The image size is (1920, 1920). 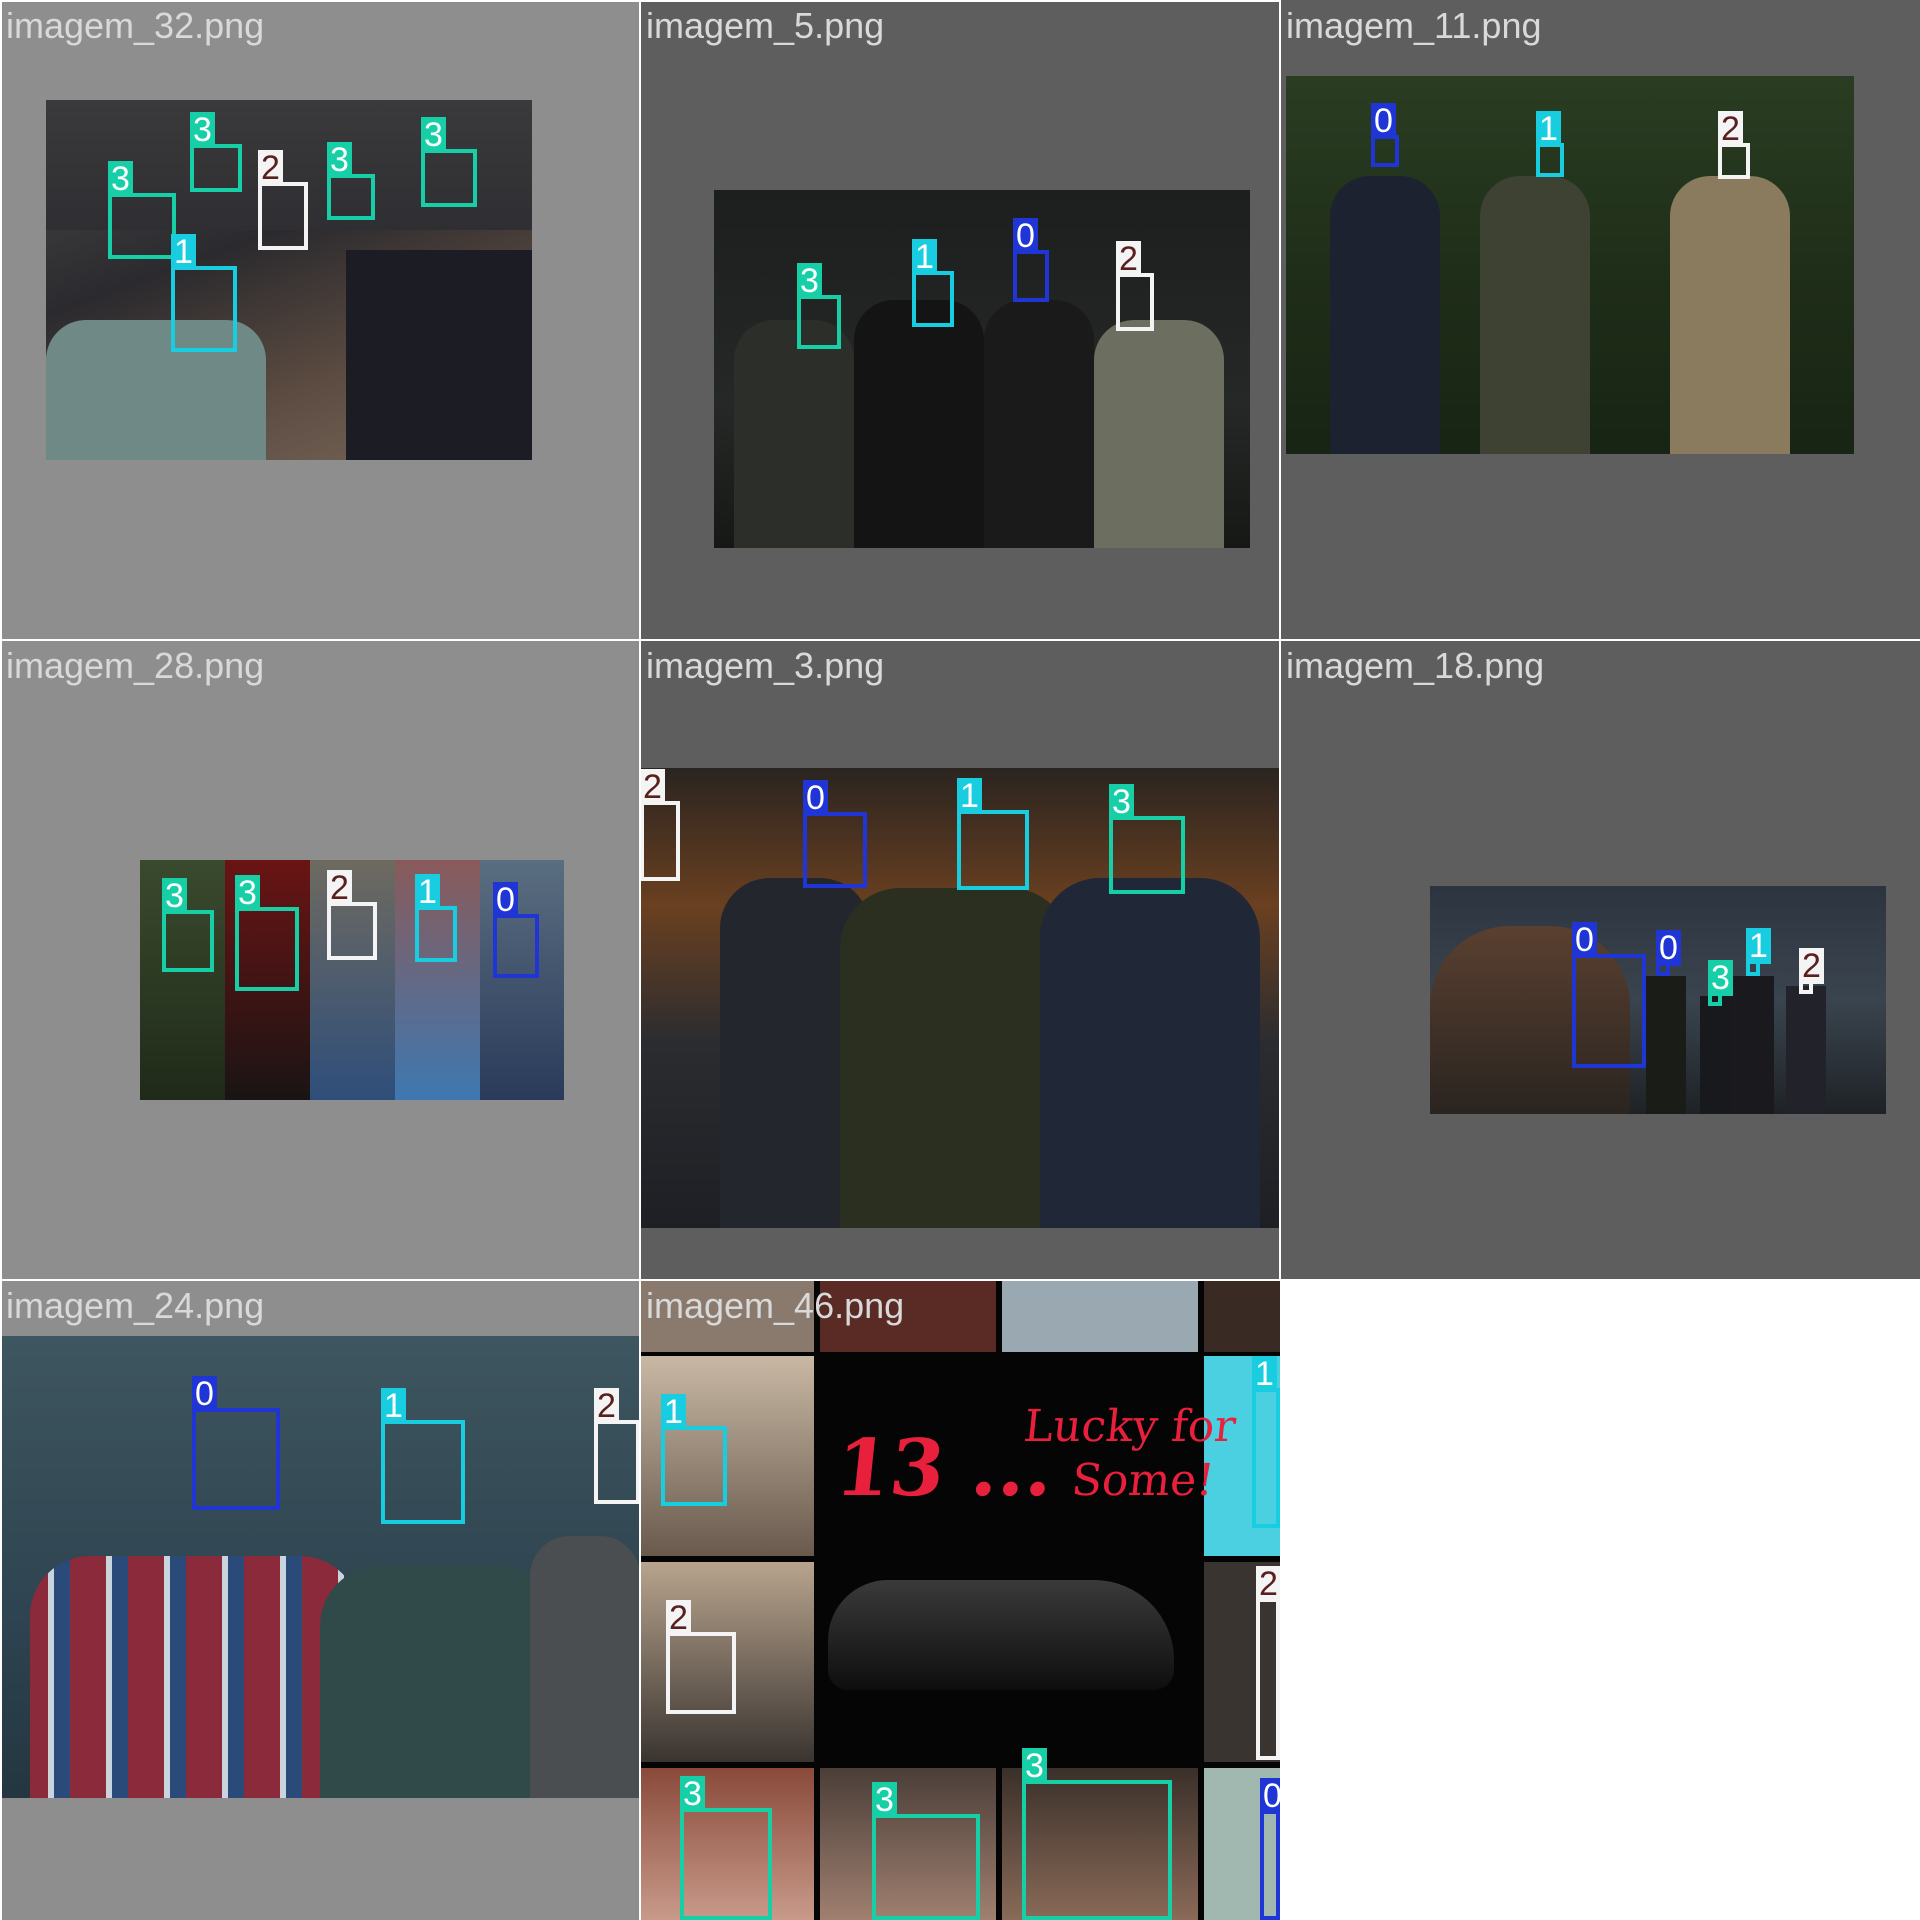 What do you see at coordinates (775, 1305) in the screenshot?
I see `tile-filename: imagem_46.png` at bounding box center [775, 1305].